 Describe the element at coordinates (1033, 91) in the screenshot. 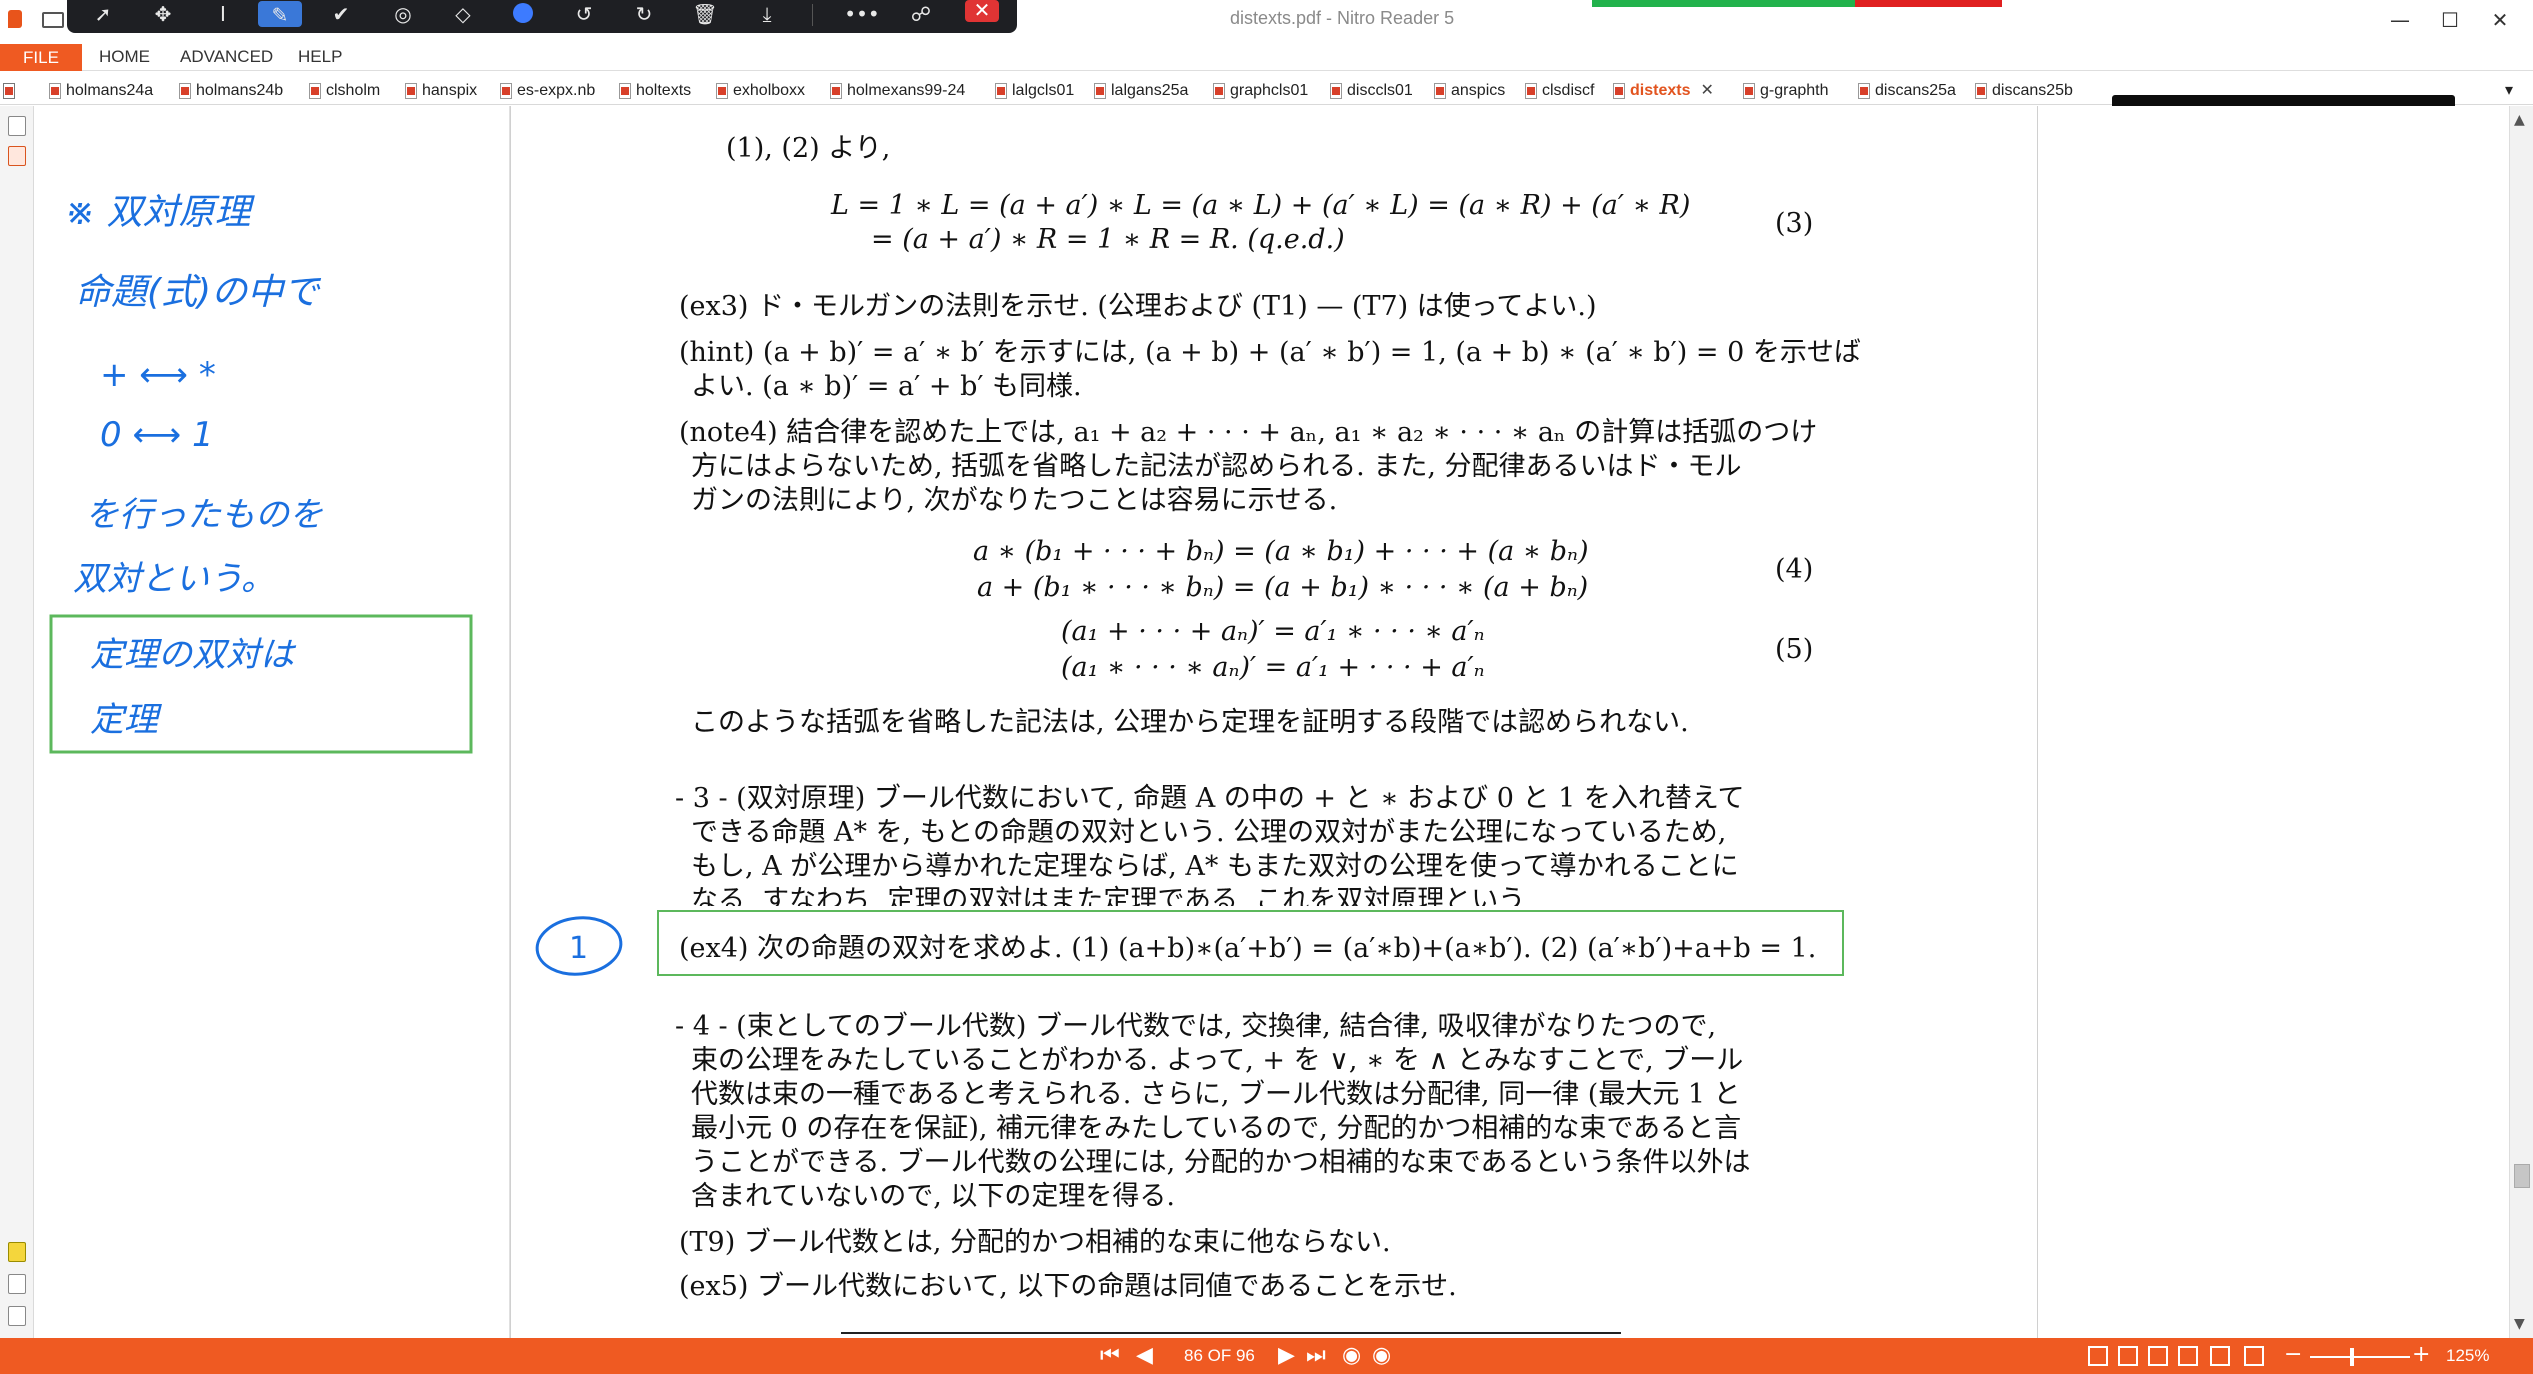

I see `tab-lalgcls01: lalgcls01` at that location.